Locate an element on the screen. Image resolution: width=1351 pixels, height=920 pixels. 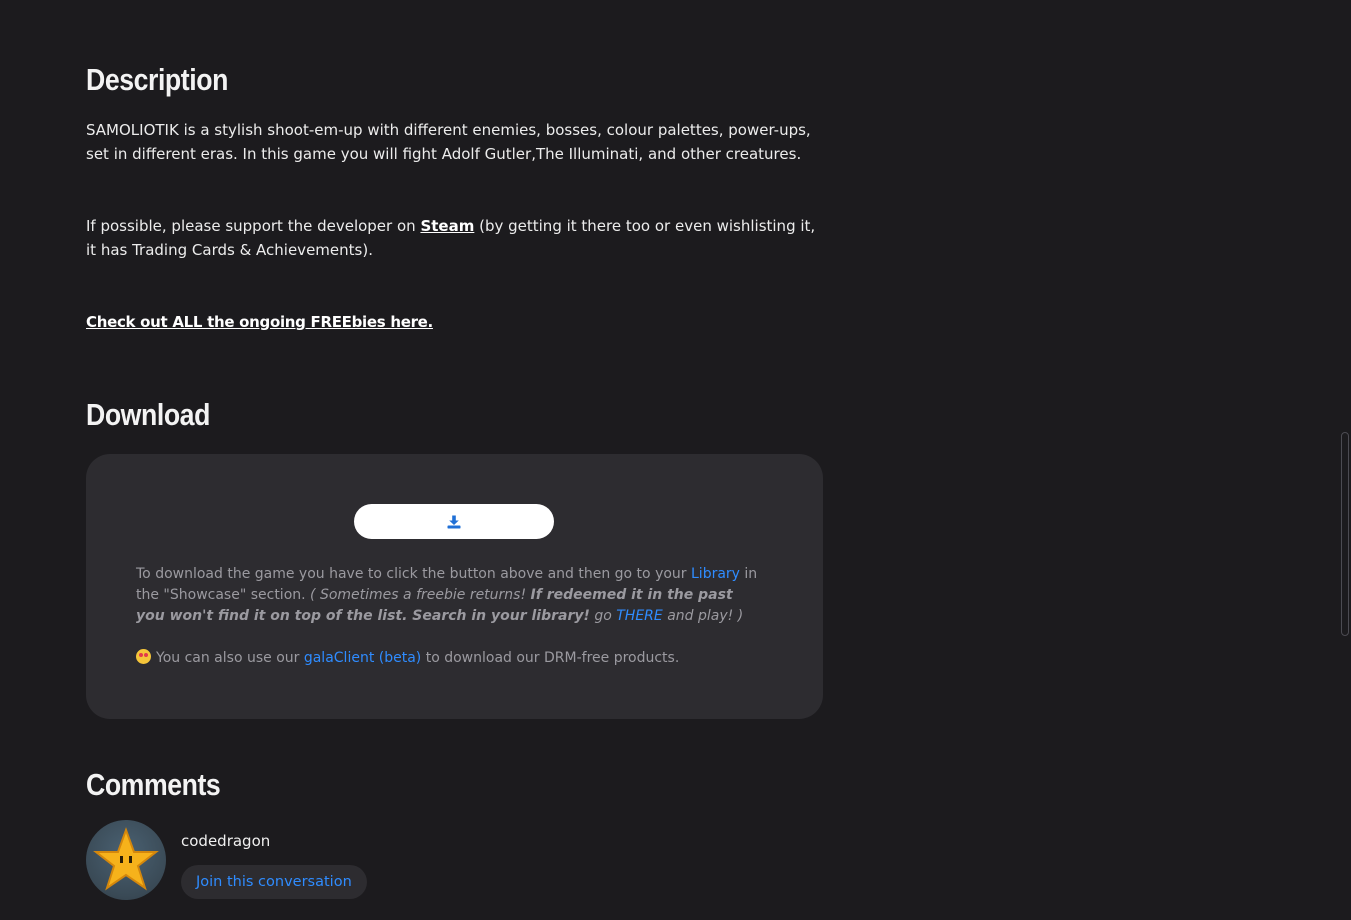
download-icon is located at coordinates (454, 521).